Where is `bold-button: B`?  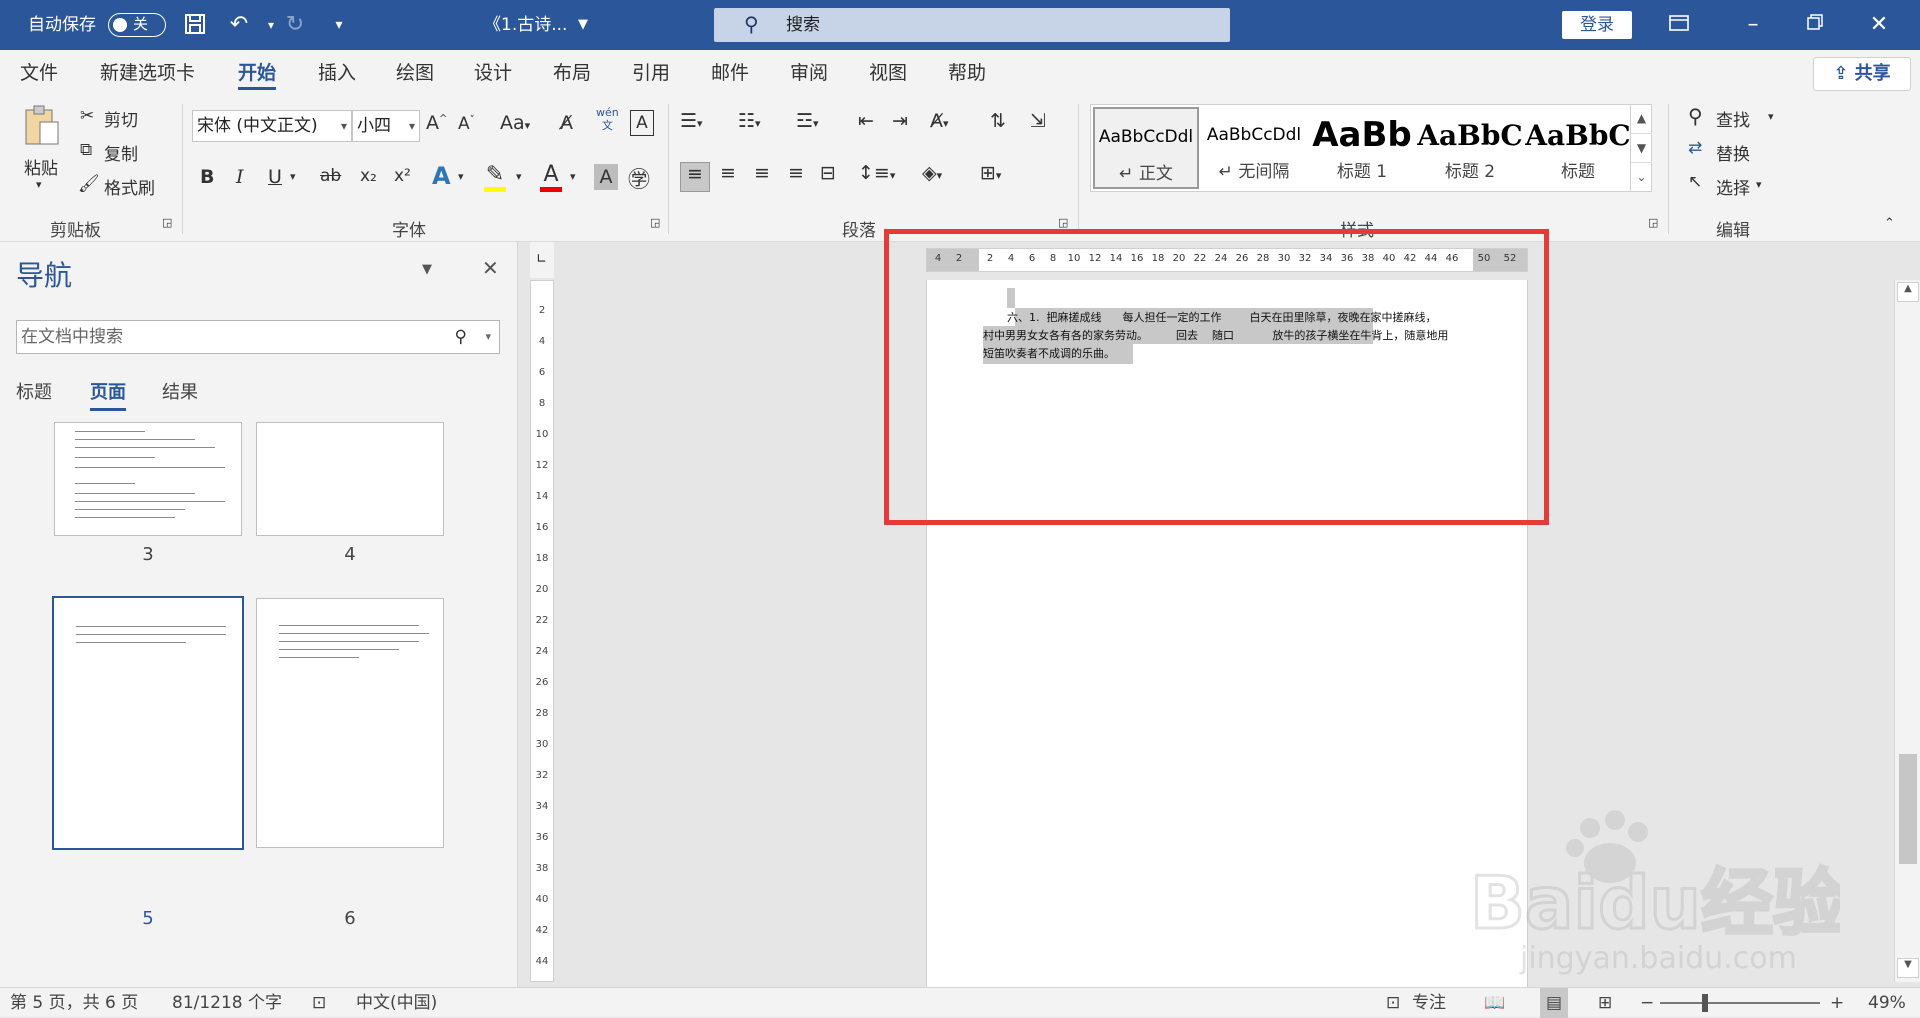
bold-button: B is located at coordinates (207, 177).